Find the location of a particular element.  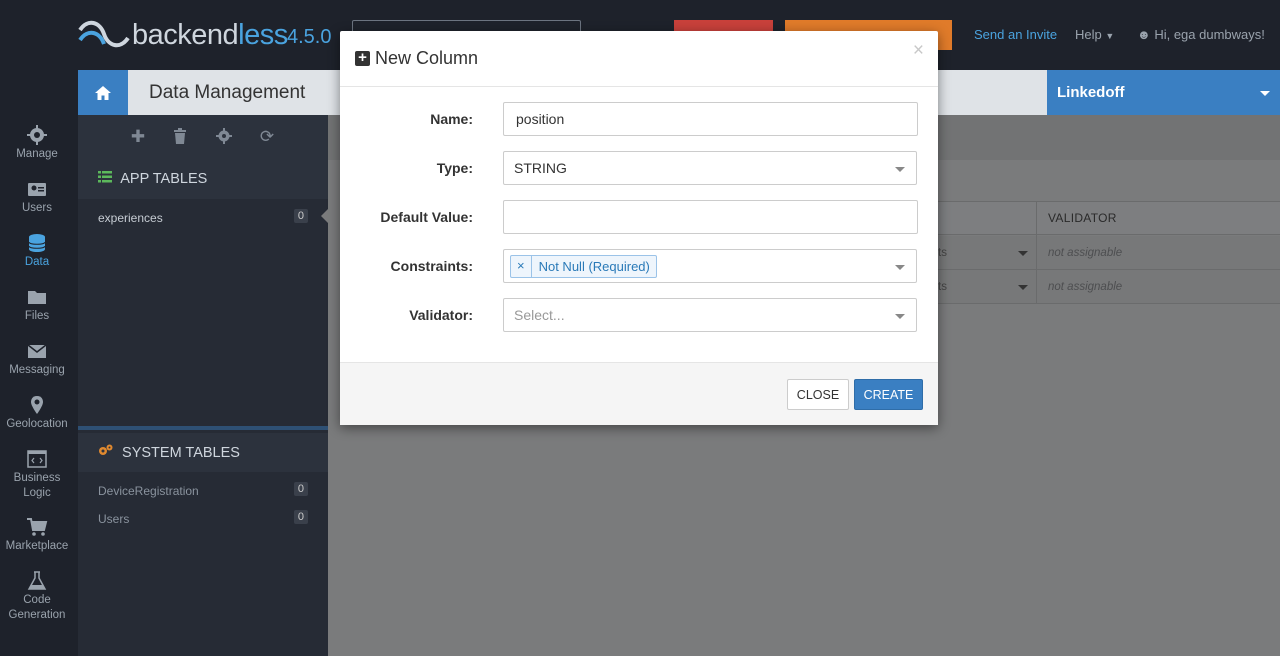

validator-label: Validator: is located at coordinates (441, 315).